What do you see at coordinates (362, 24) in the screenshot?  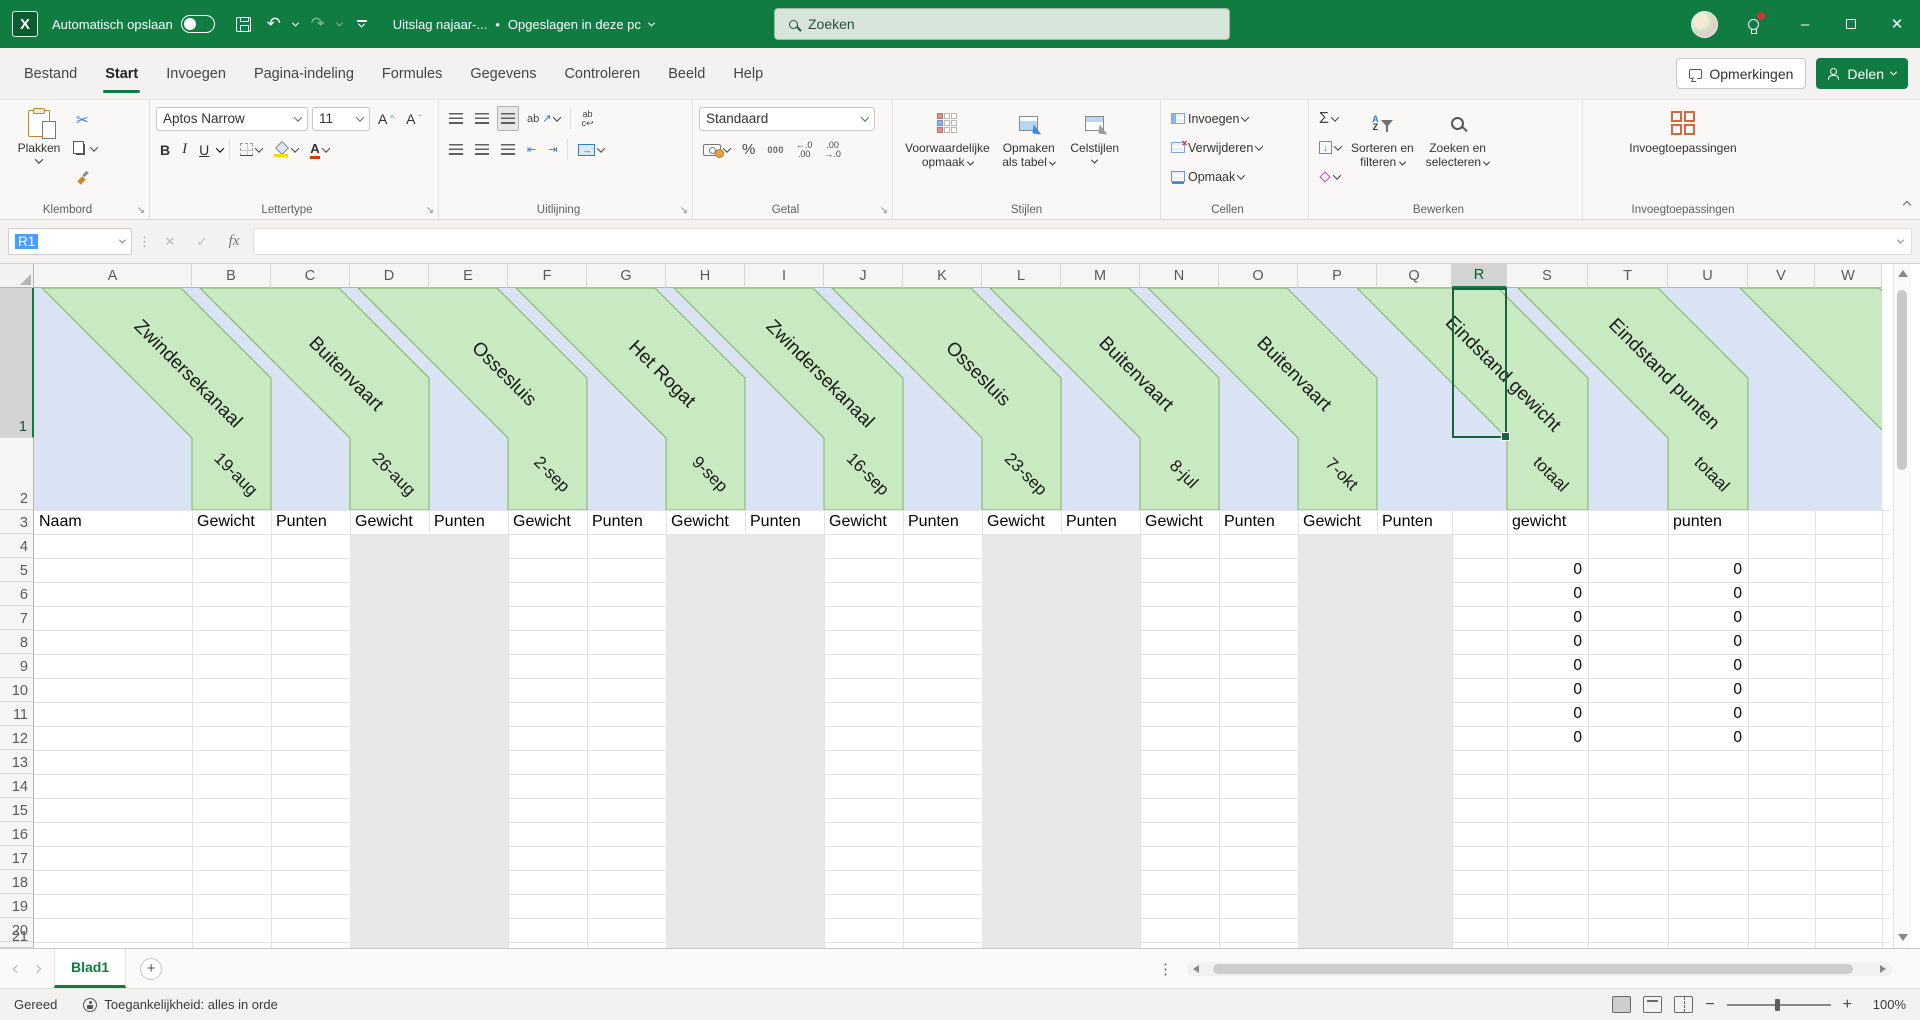 I see `quick-access-customize-icon` at bounding box center [362, 24].